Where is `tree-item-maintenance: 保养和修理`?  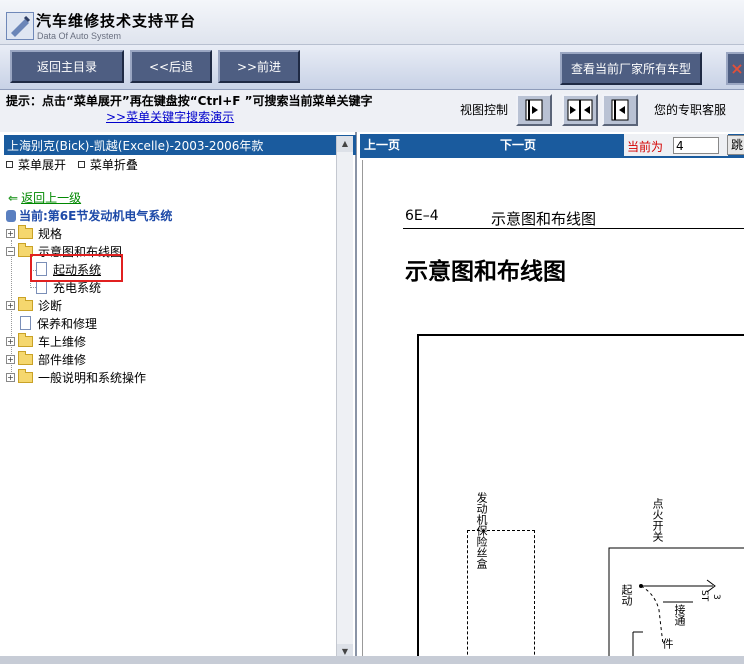
tree-item-maintenance: 保养和修理 is located at coordinates (58, 323).